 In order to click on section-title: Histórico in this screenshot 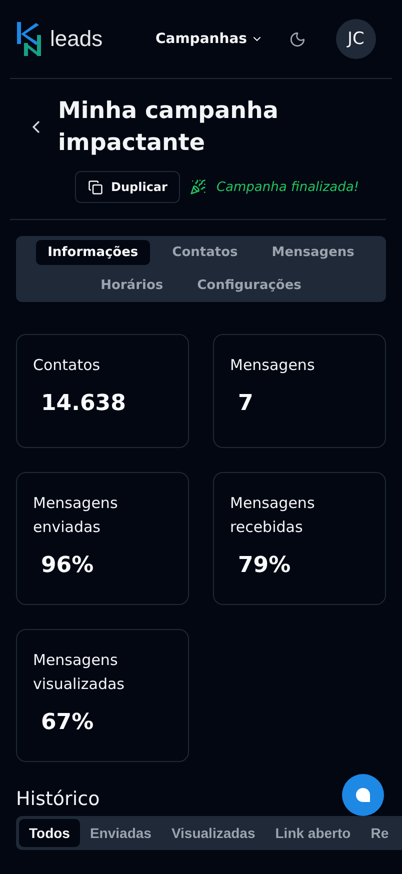, I will do `click(58, 799)`.